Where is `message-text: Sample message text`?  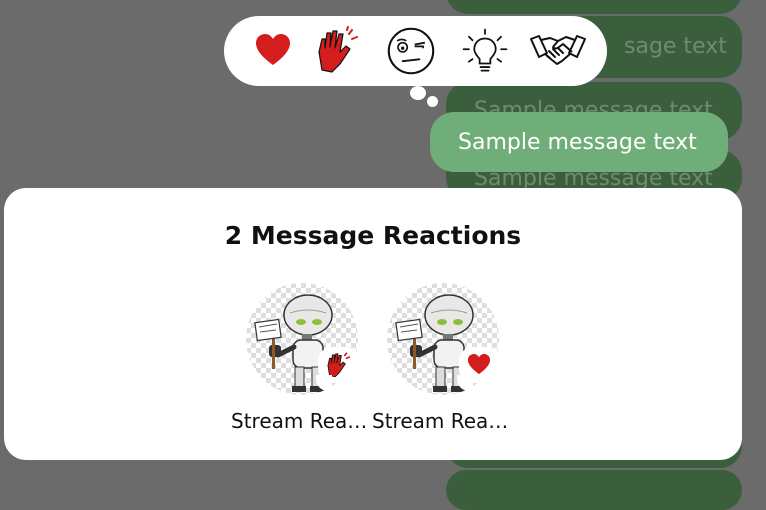
message-text: Sample message text is located at coordinates (577, 142).